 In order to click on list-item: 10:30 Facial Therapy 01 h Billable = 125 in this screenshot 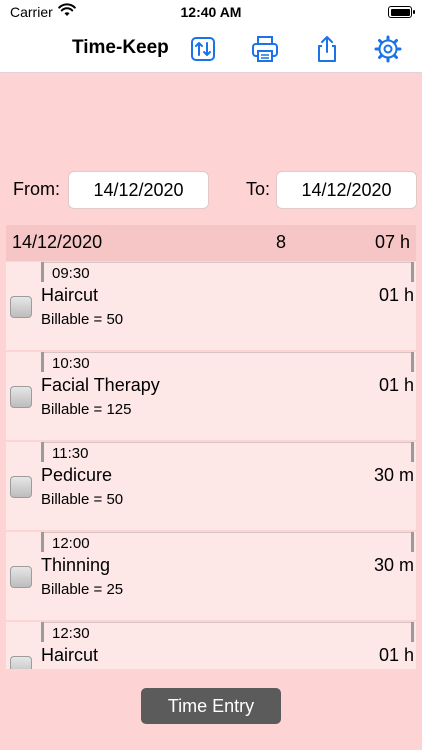, I will do `click(211, 396)`.